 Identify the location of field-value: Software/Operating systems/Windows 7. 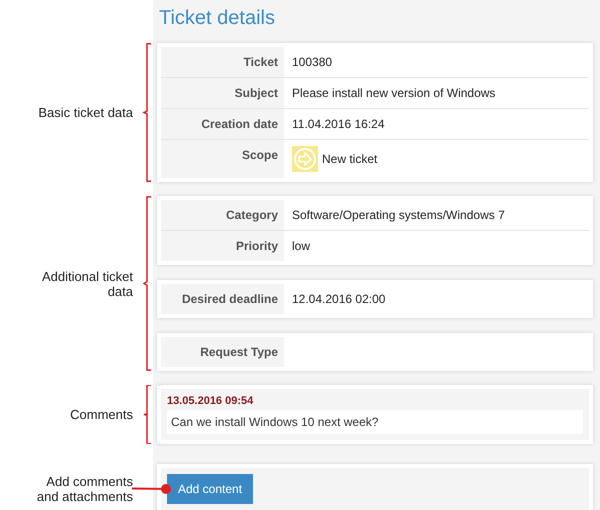
(398, 215).